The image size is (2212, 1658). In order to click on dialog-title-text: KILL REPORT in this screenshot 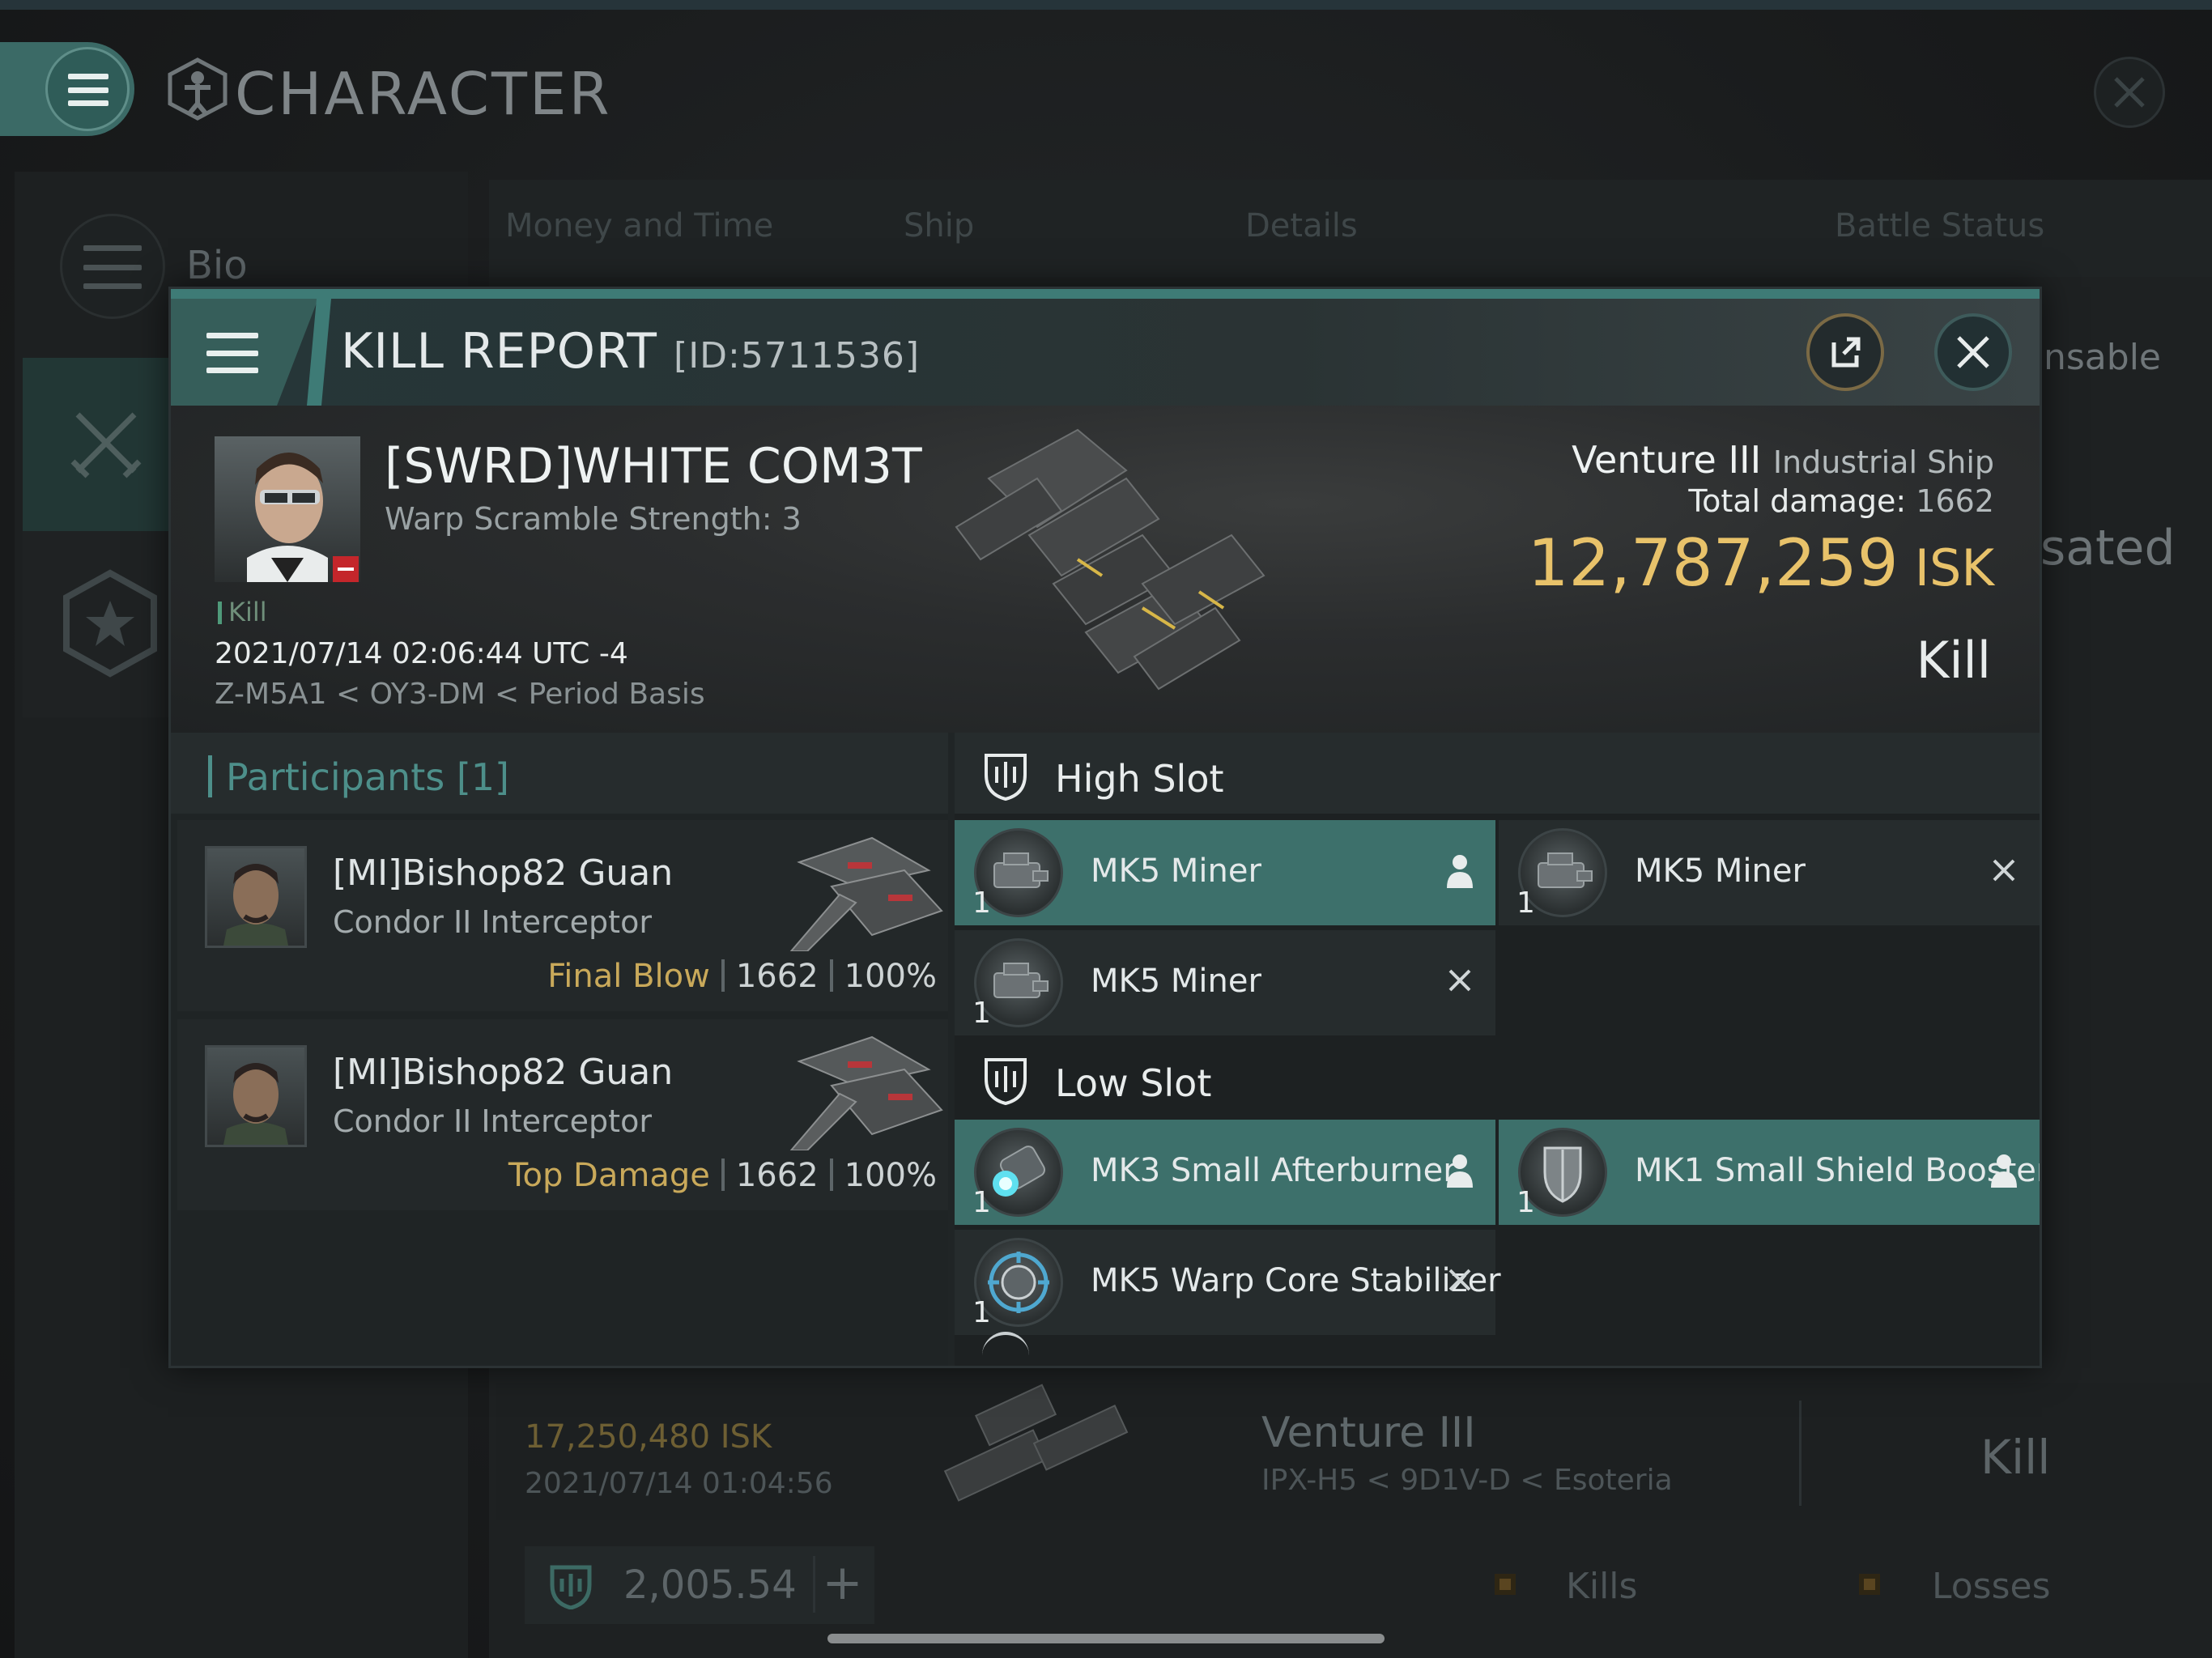, I will do `click(499, 351)`.